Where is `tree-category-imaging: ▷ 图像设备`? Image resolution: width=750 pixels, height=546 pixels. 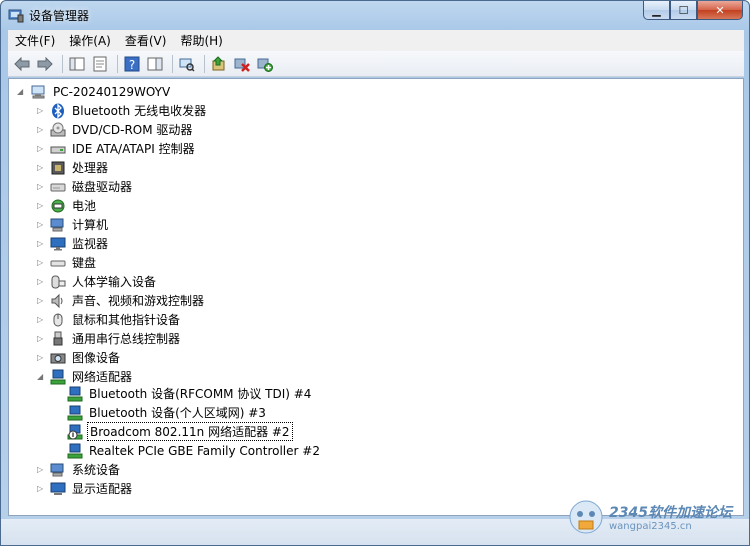 tree-category-imaging: ▷ 图像设备 is located at coordinates (79, 357).